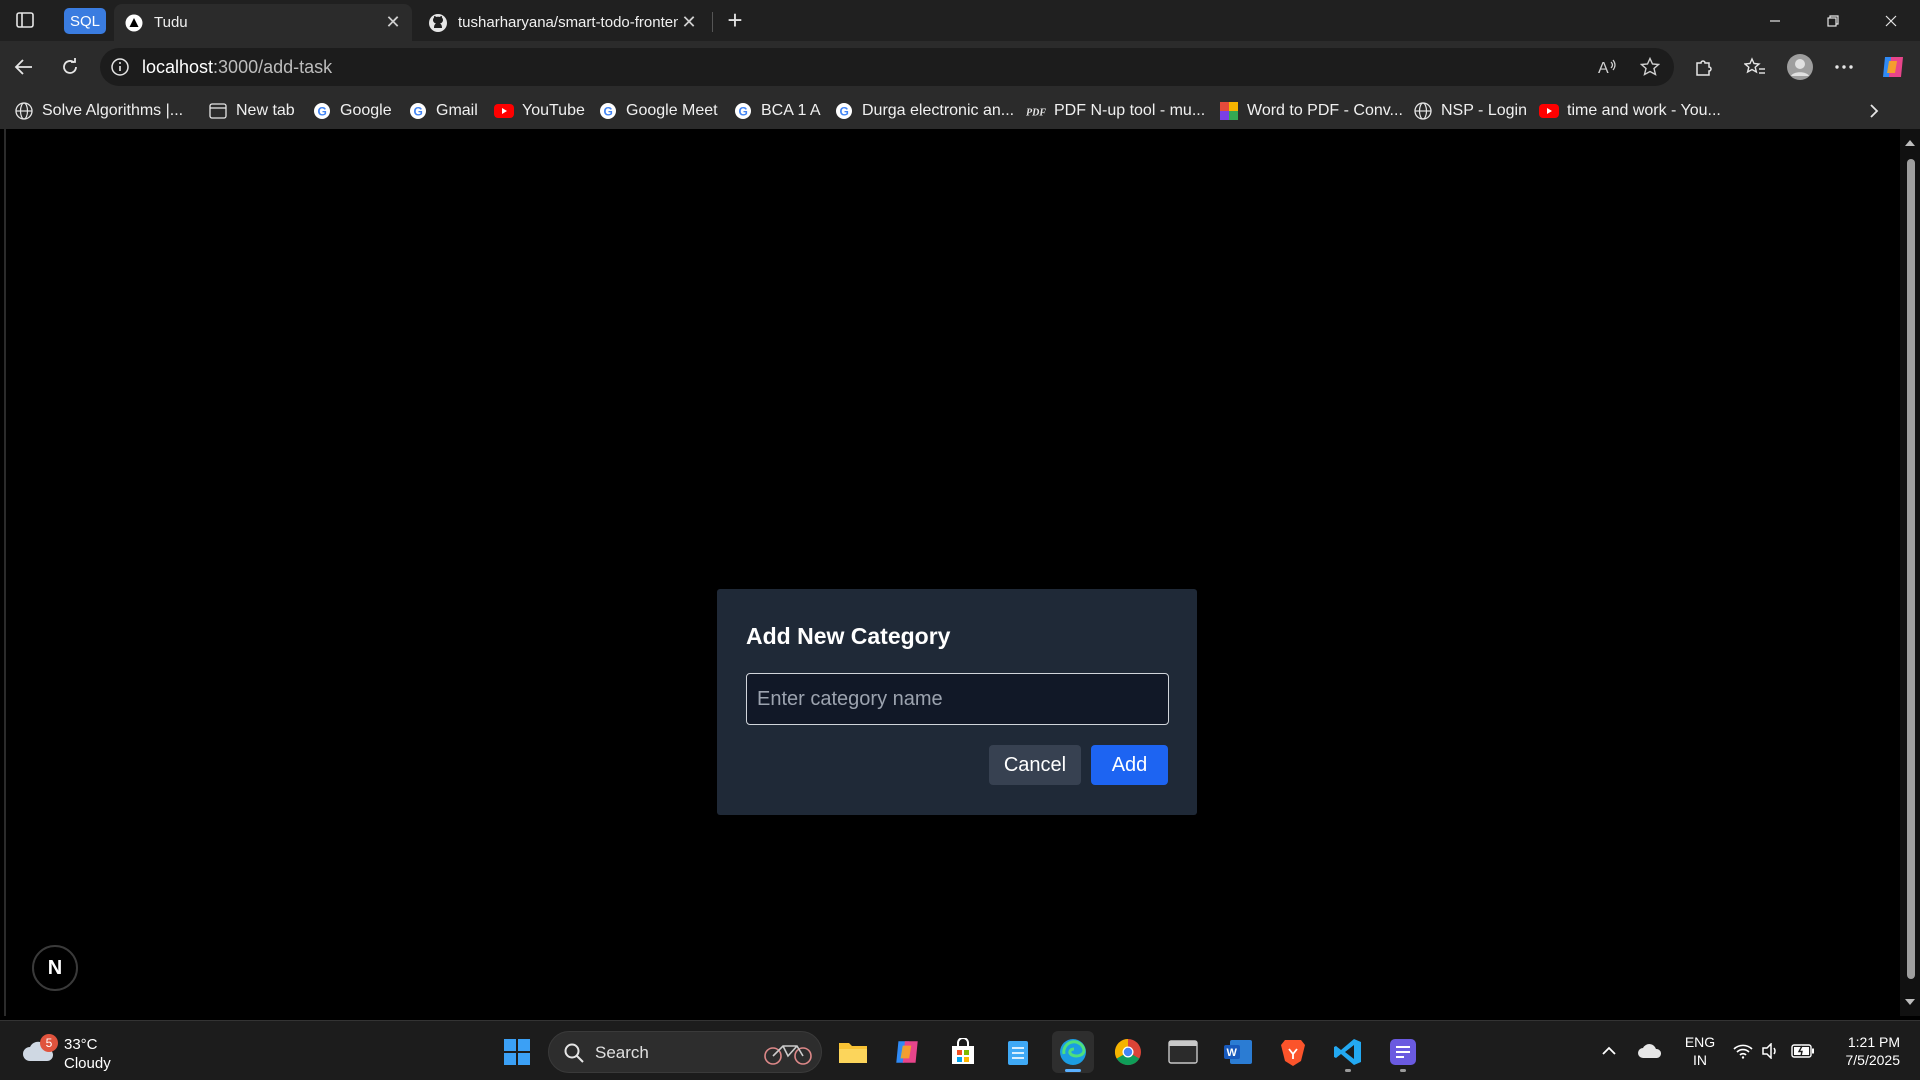  What do you see at coordinates (85, 21) in the screenshot?
I see `tab-group-sql: SQL` at bounding box center [85, 21].